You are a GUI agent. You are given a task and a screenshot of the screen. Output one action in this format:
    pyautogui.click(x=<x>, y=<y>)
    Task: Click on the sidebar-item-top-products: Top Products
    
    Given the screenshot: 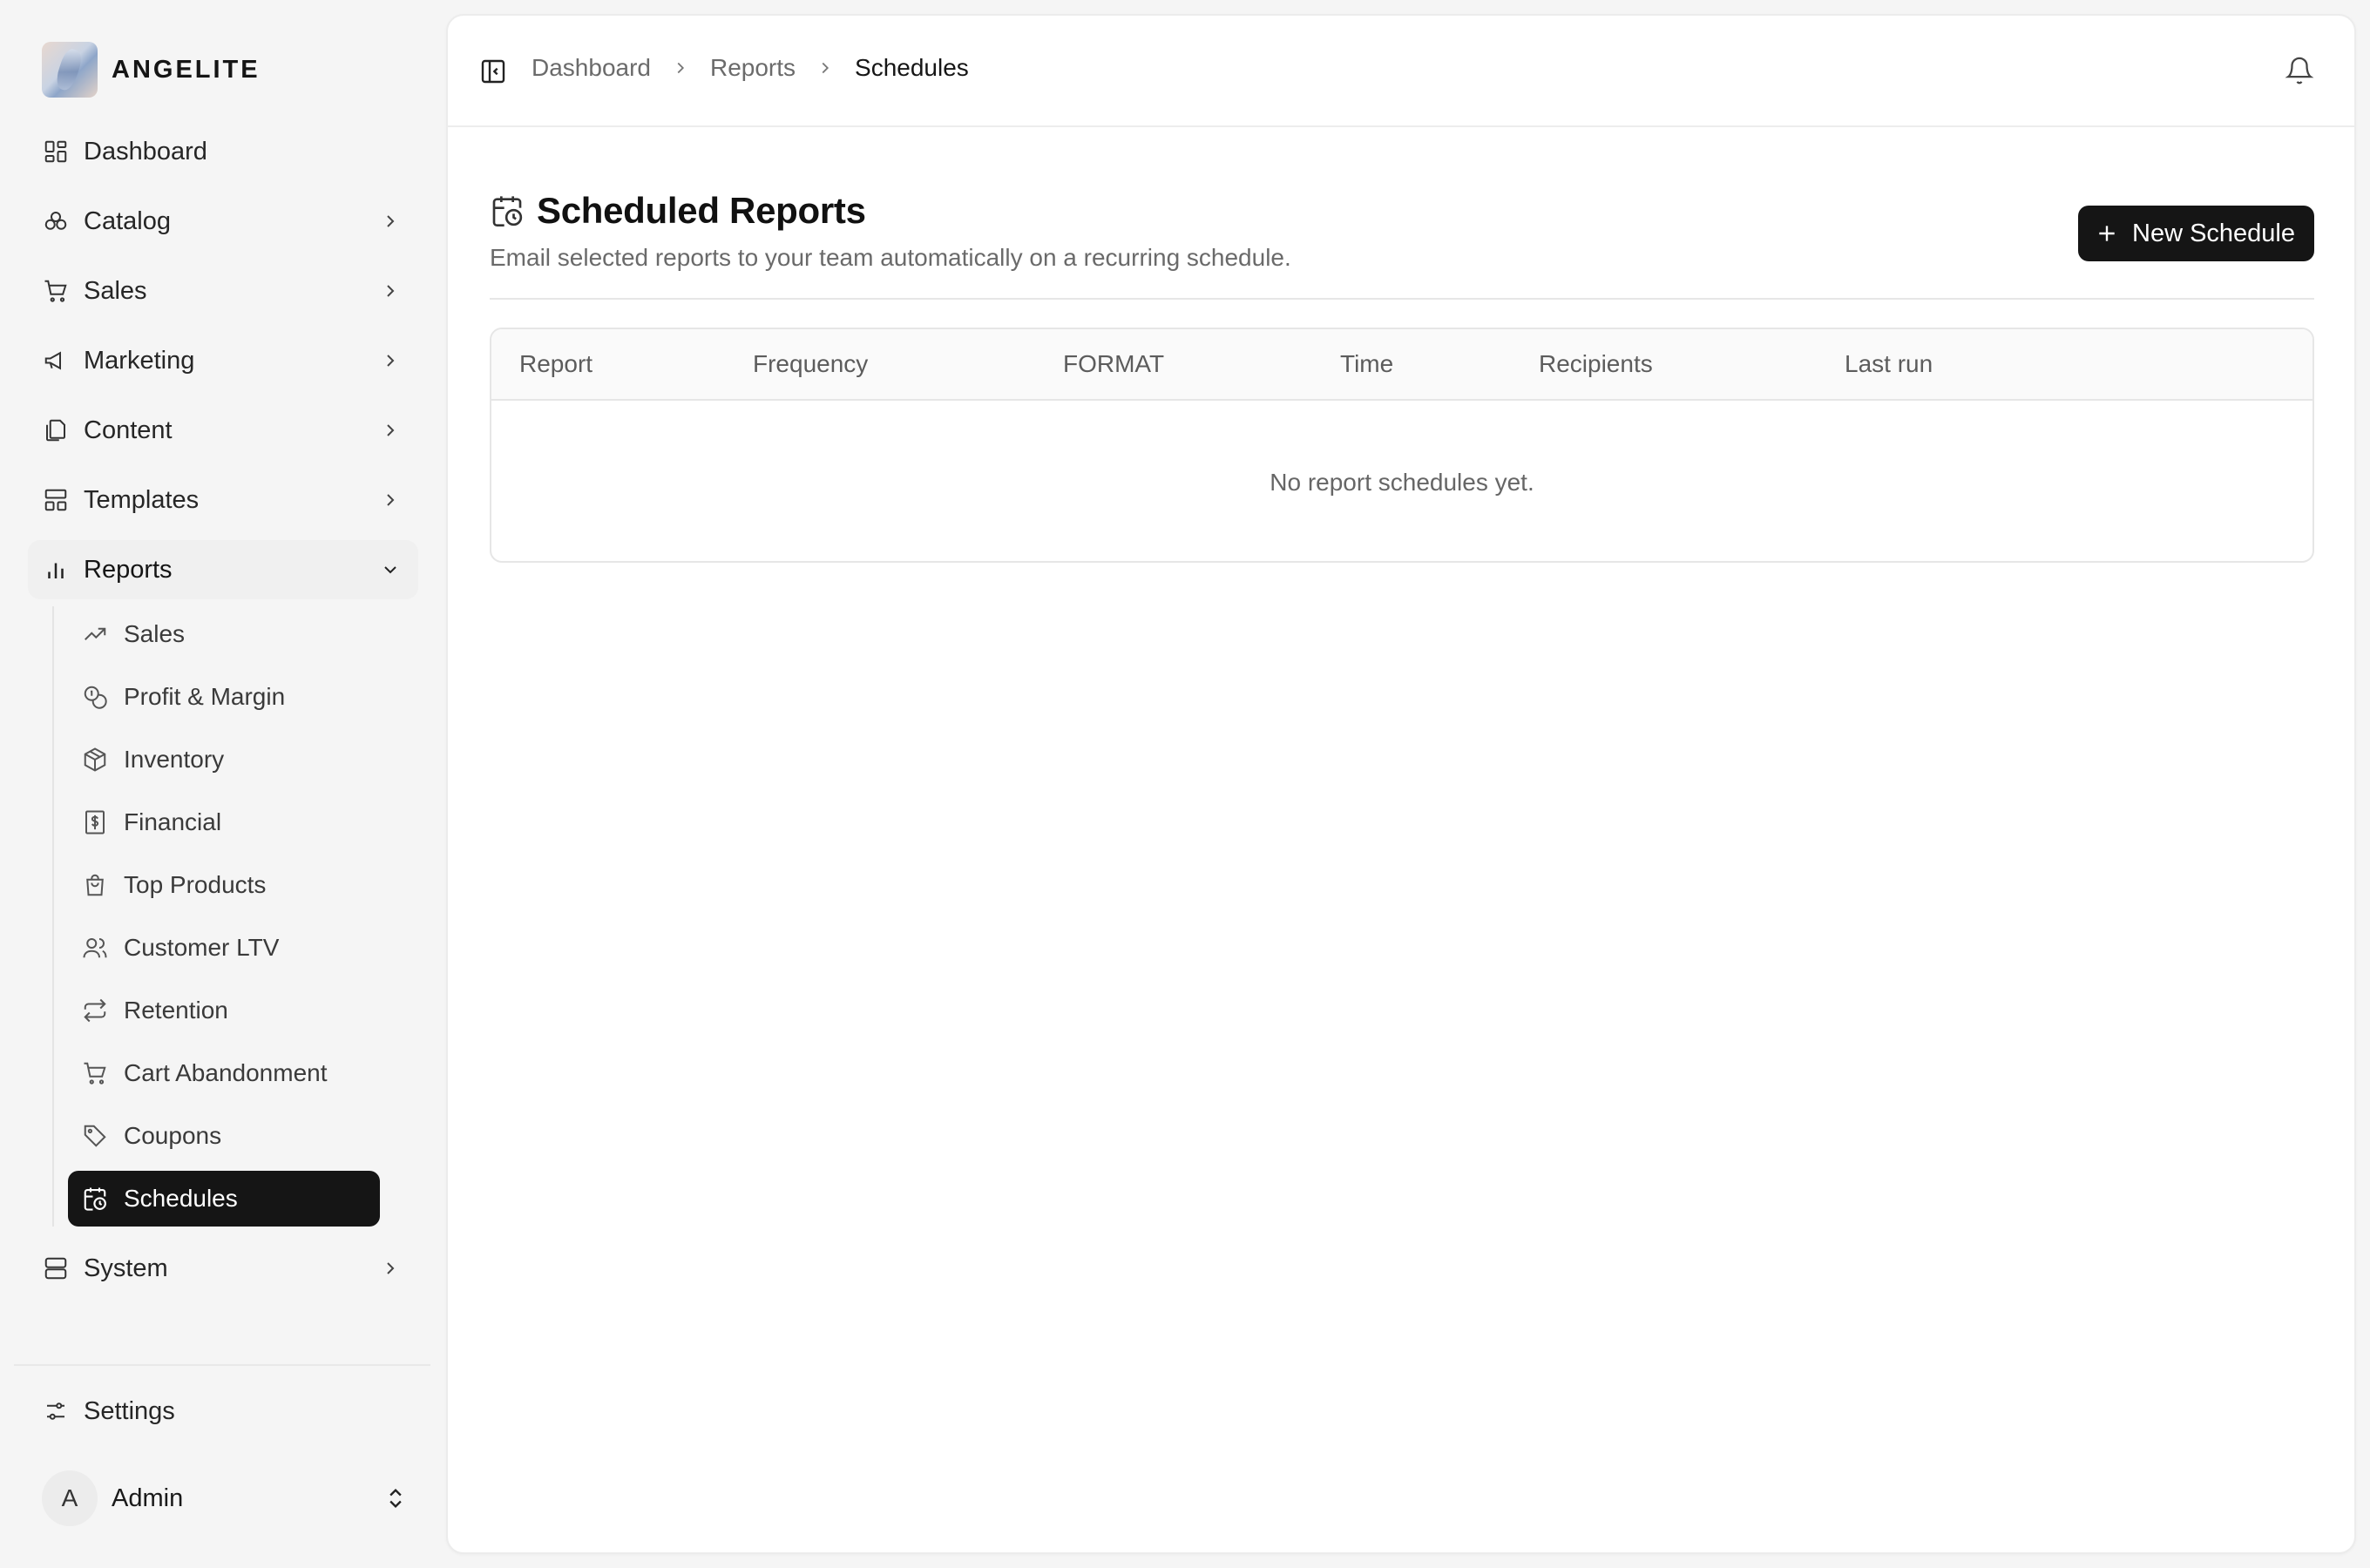 What is the action you would take?
    pyautogui.click(x=224, y=885)
    